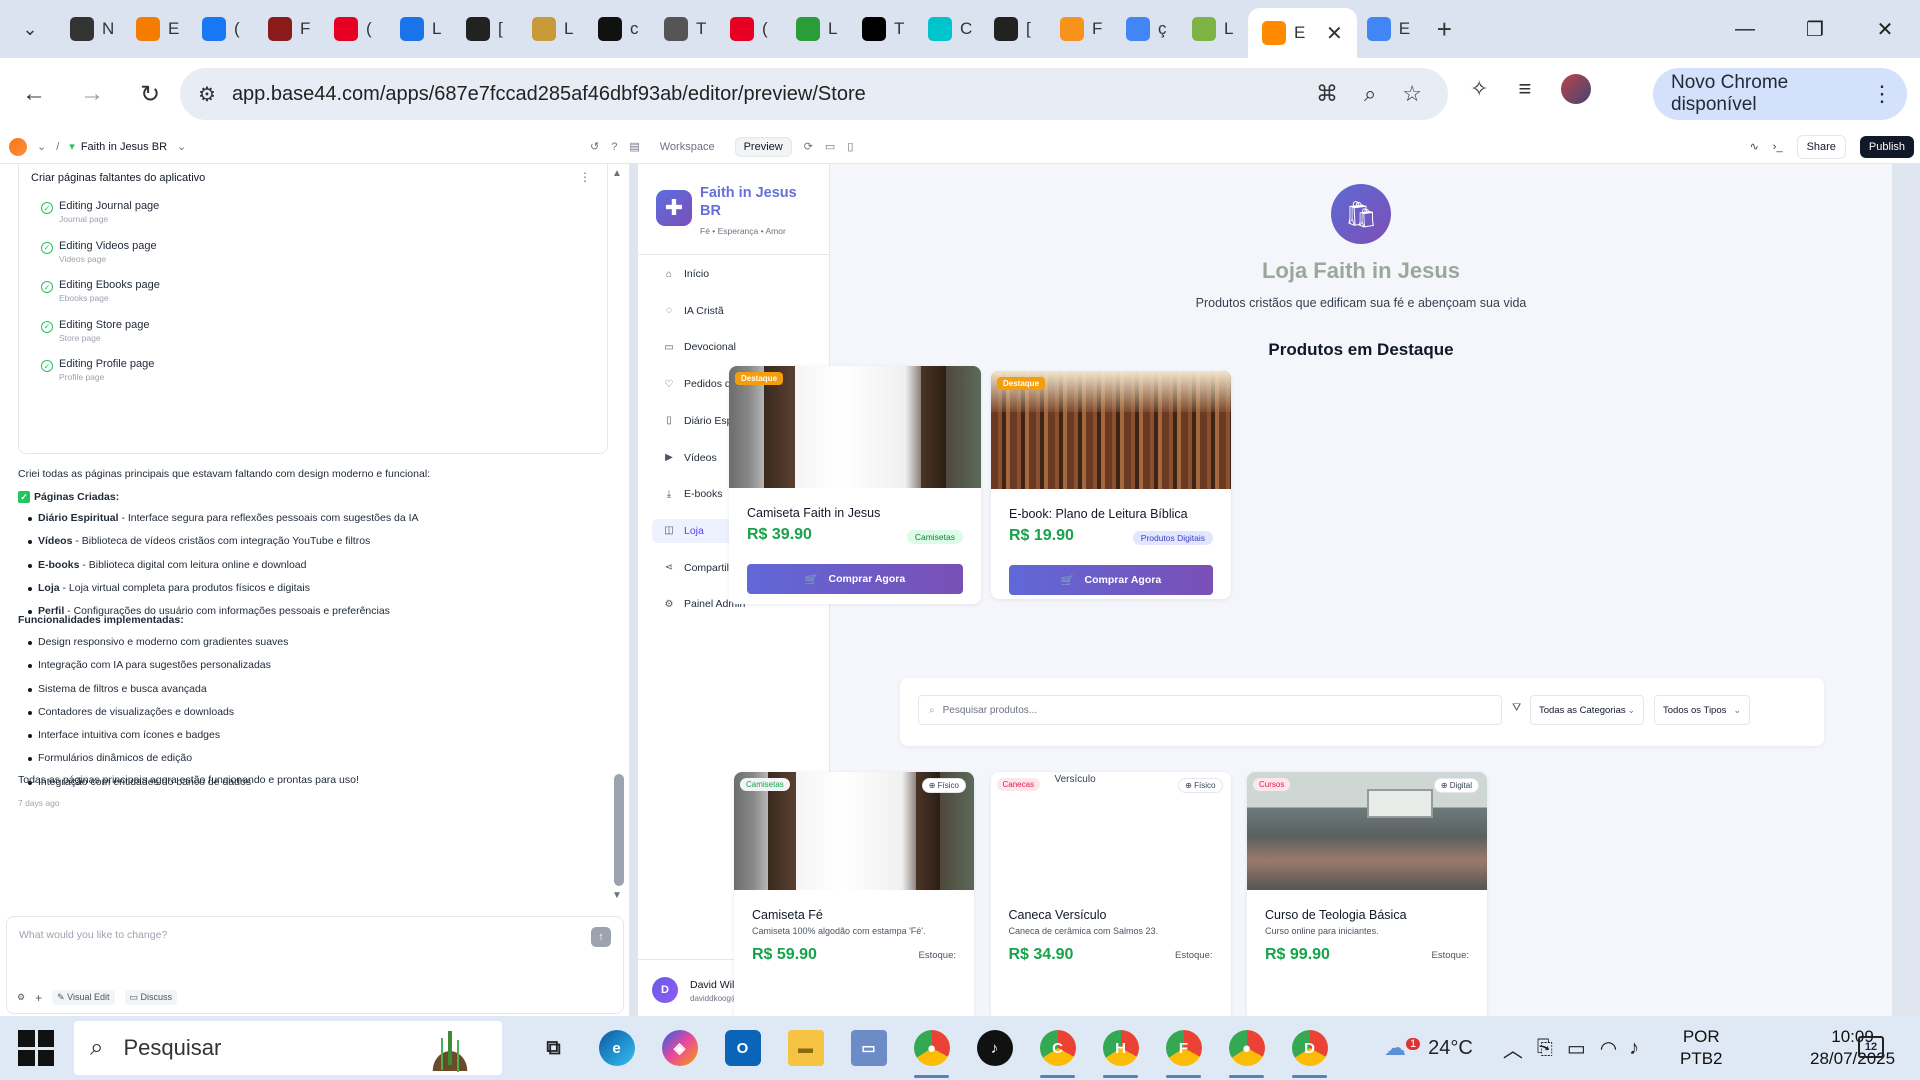 The height and width of the screenshot is (1080, 1920). Describe the element at coordinates (18, 146) in the screenshot. I see `base44-logo` at that location.